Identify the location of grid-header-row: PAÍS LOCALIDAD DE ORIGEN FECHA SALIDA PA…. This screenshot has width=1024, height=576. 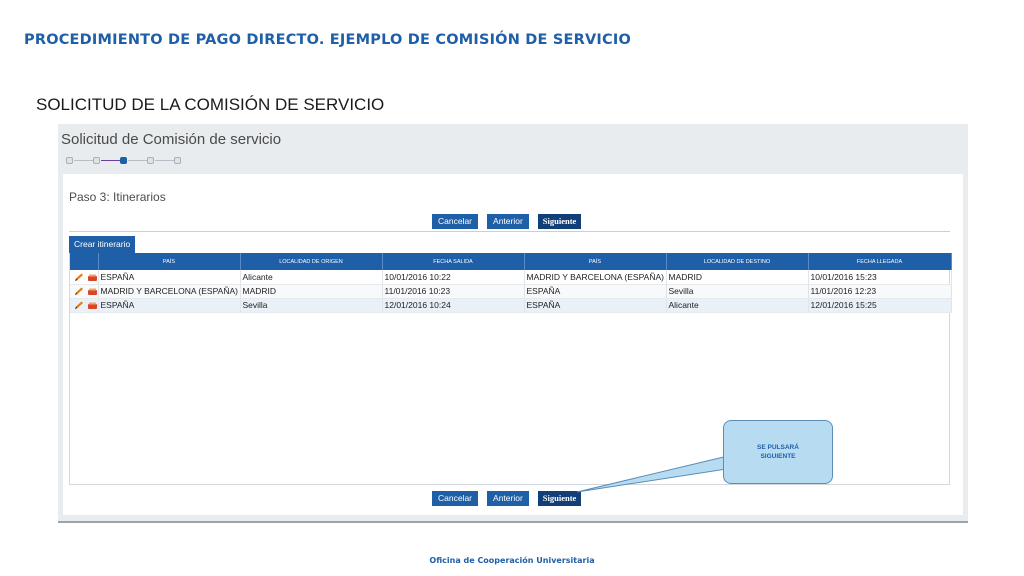
(511, 261).